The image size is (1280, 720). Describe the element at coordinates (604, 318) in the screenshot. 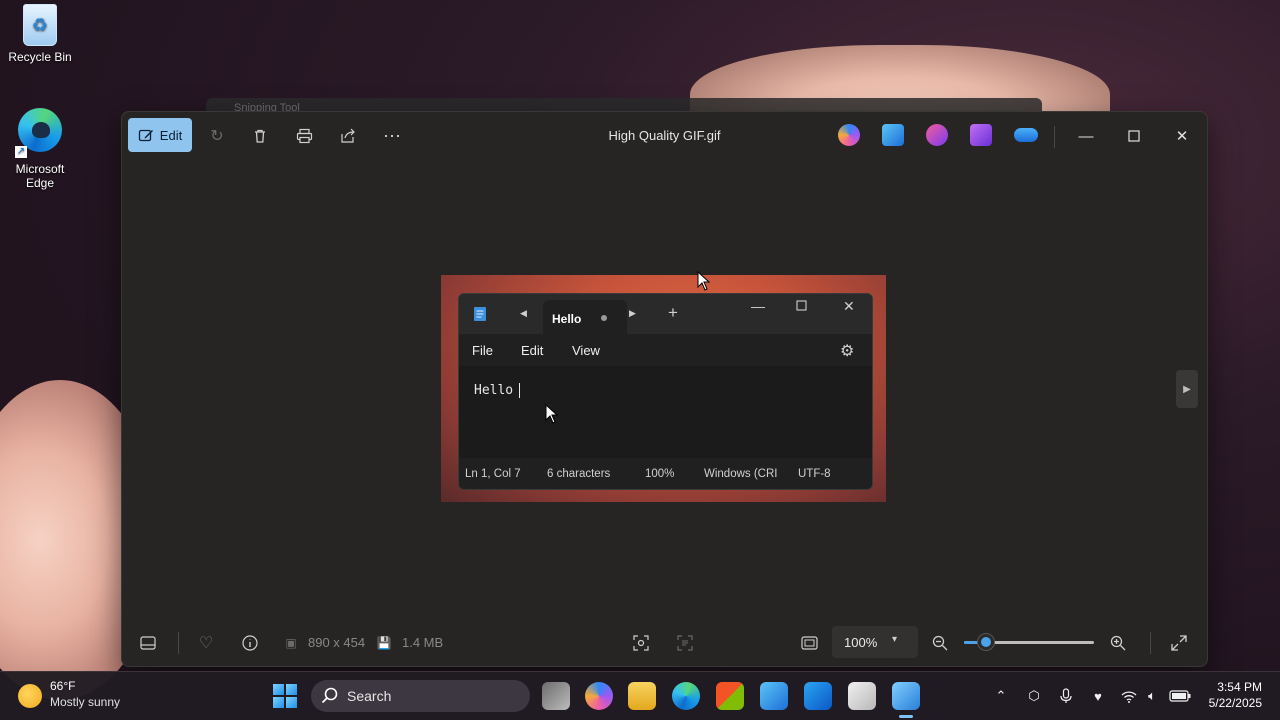

I see `unsaved-dot-icon` at that location.